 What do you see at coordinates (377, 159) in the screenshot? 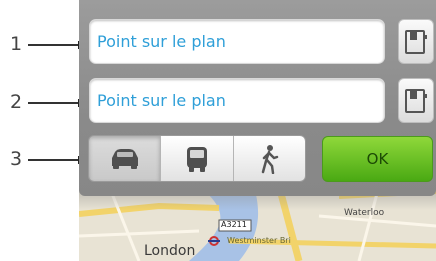
I see `ok-button: OK` at bounding box center [377, 159].